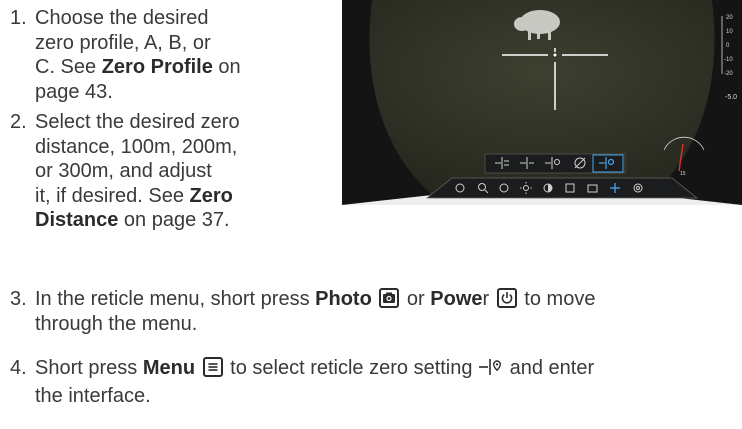 This screenshot has height=429, width=742. Describe the element at coordinates (608, 163) in the screenshot. I see `reticle-zero-selected` at that location.